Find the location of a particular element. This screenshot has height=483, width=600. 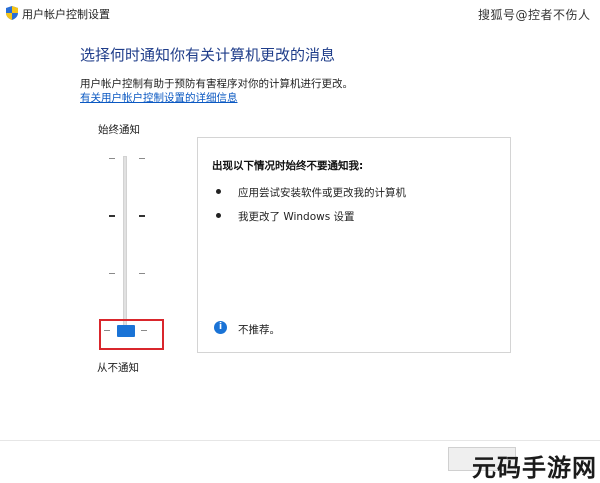

description-text: 用户帐户控制有助于预防有害程序对你的计算机进行更改。 is located at coordinates (216, 84).